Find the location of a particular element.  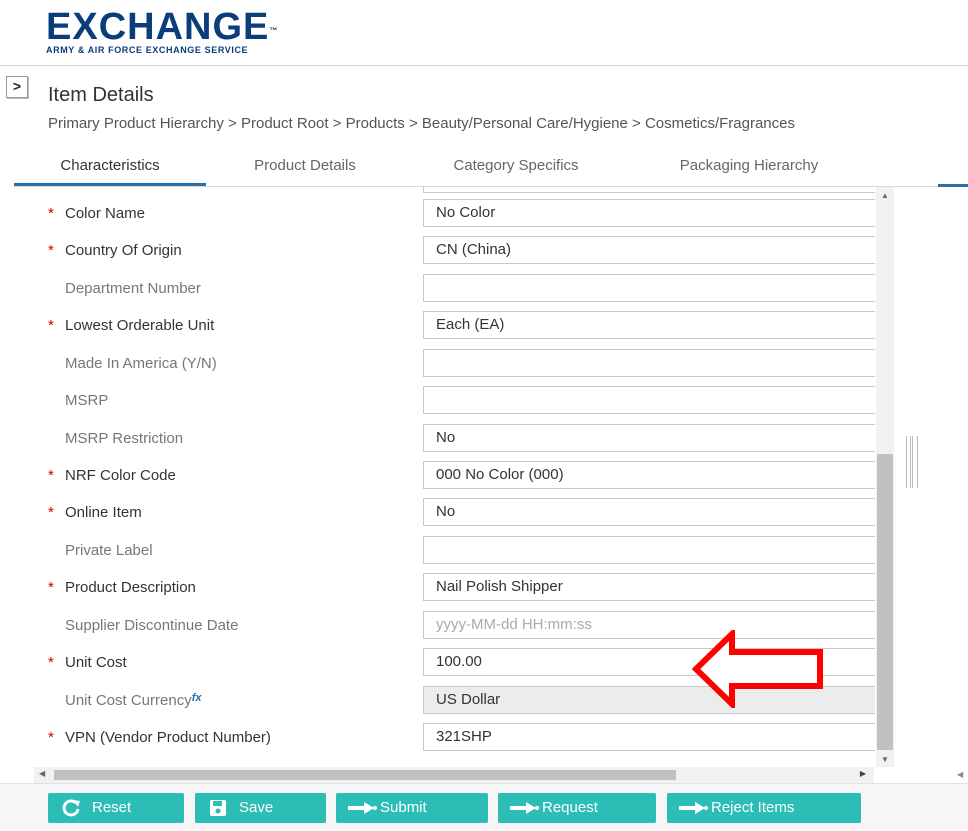

reject-items-label: Reject Items is located at coordinates (753, 807).